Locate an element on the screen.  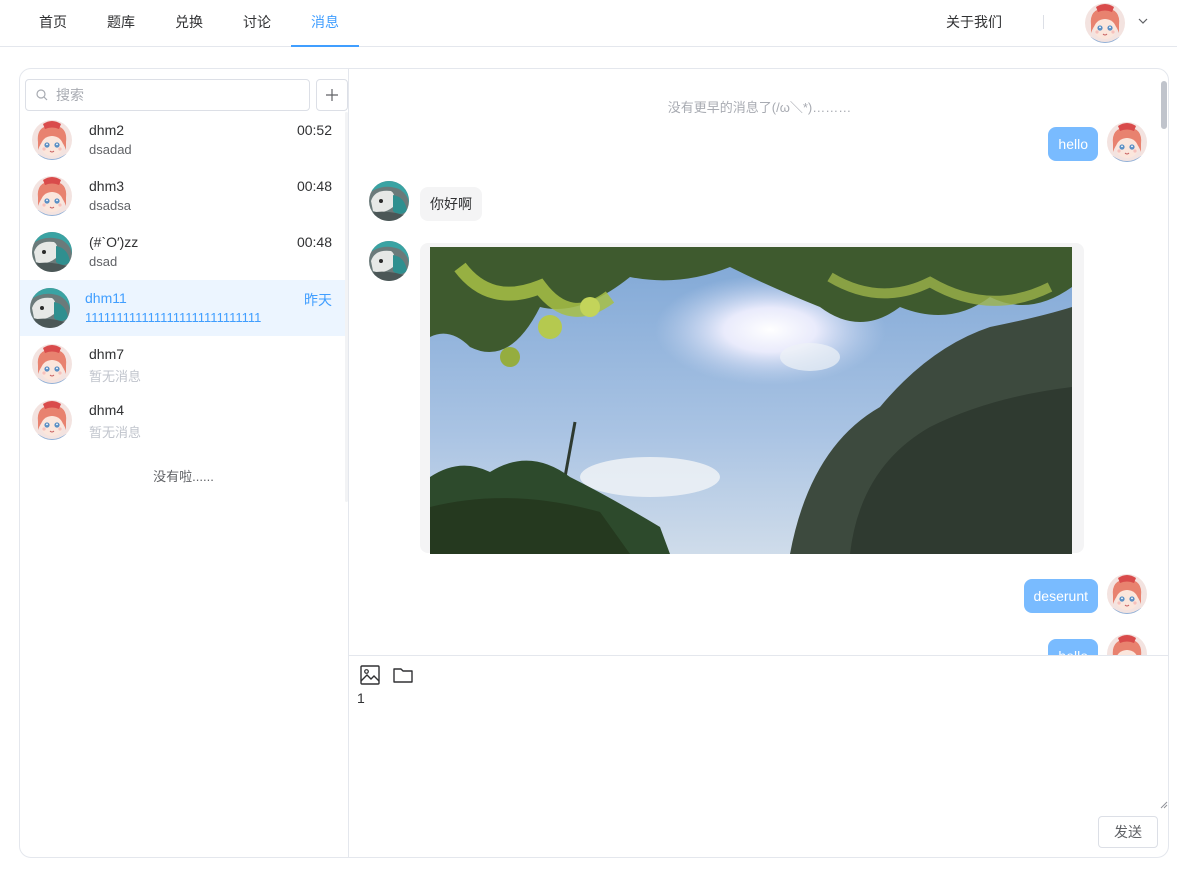
conversation-scrollbar is located at coordinates (346, 307).